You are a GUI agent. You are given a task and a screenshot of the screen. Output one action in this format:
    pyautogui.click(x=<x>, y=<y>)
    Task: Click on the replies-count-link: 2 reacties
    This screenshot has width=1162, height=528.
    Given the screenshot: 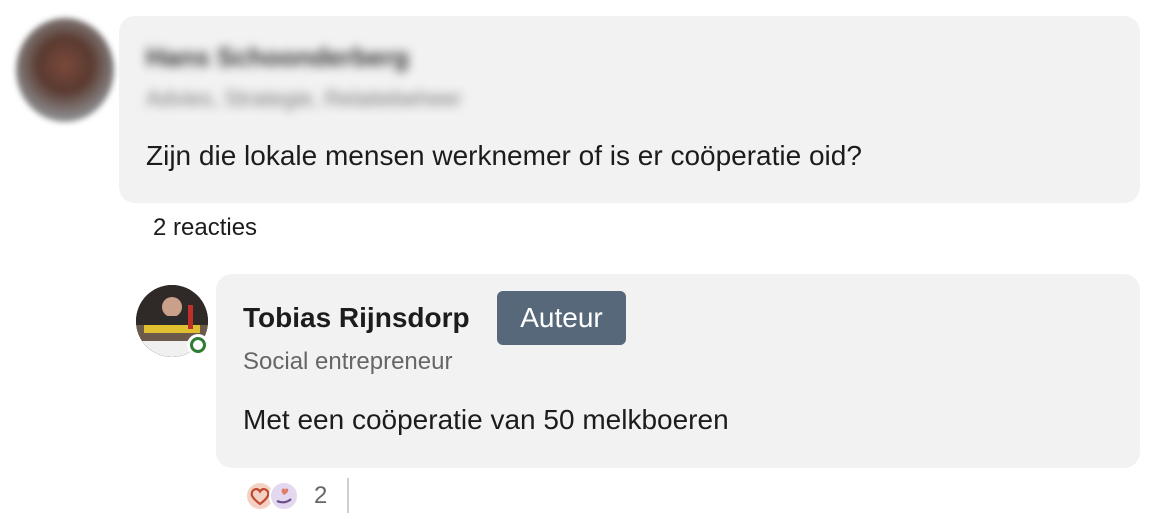 What is the action you would take?
    pyautogui.click(x=205, y=228)
    